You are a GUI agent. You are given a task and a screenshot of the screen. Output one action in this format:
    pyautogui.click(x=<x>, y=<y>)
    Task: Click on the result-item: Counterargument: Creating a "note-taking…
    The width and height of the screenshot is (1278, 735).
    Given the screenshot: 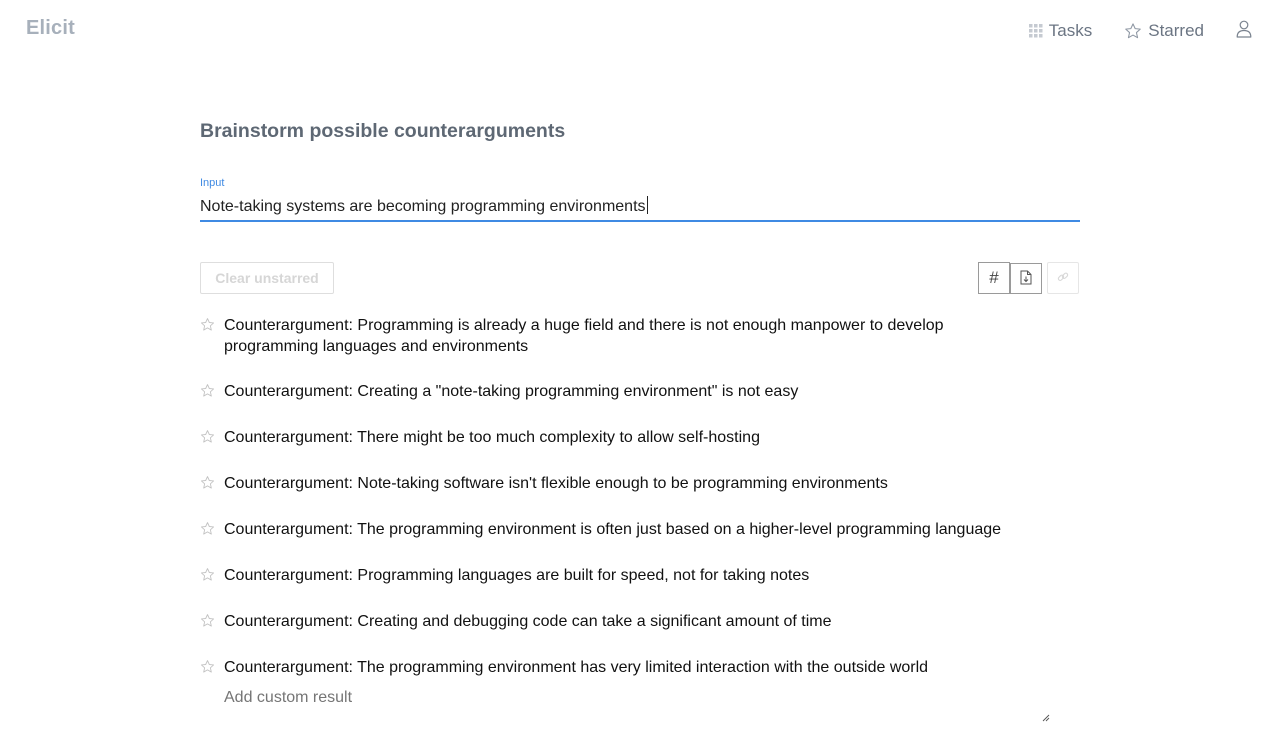 What is the action you would take?
    pyautogui.click(x=640, y=392)
    